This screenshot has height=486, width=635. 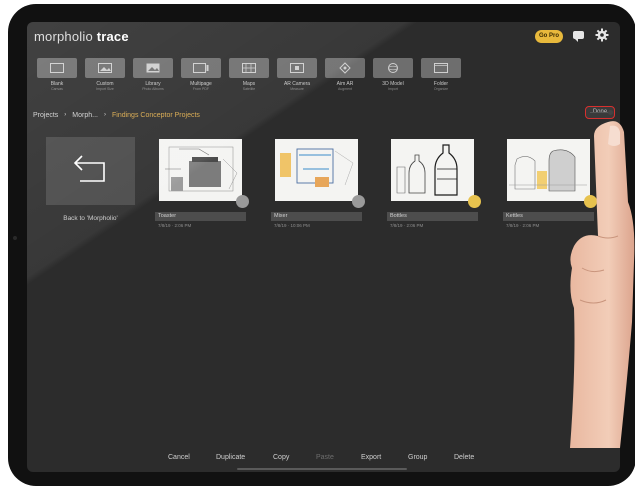 What do you see at coordinates (417, 457) in the screenshot?
I see `group-button: Group` at bounding box center [417, 457].